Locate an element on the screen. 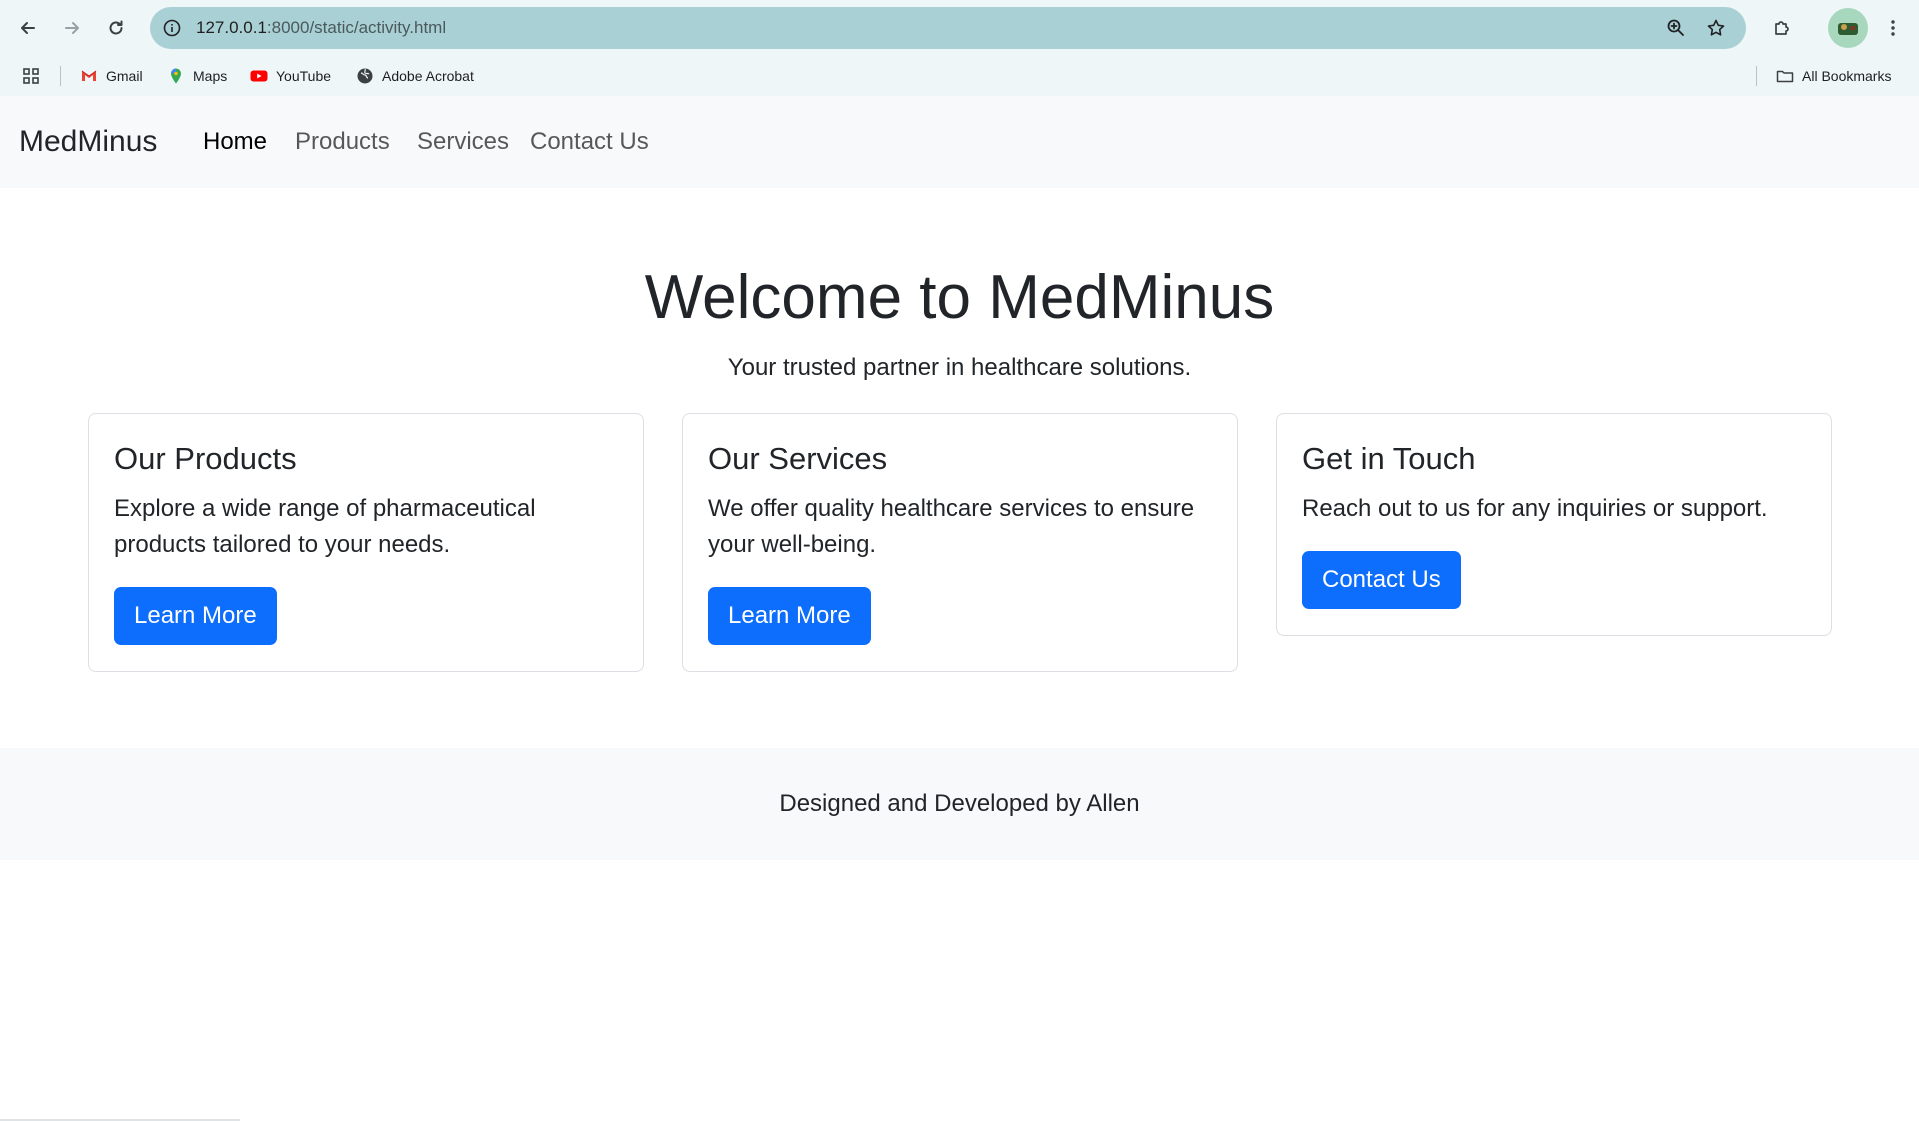  back-button is located at coordinates (28, 28).